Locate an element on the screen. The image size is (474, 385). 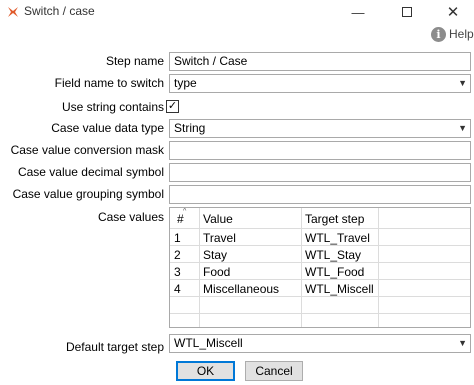
step-name-label: Step name is located at coordinates (134, 61).